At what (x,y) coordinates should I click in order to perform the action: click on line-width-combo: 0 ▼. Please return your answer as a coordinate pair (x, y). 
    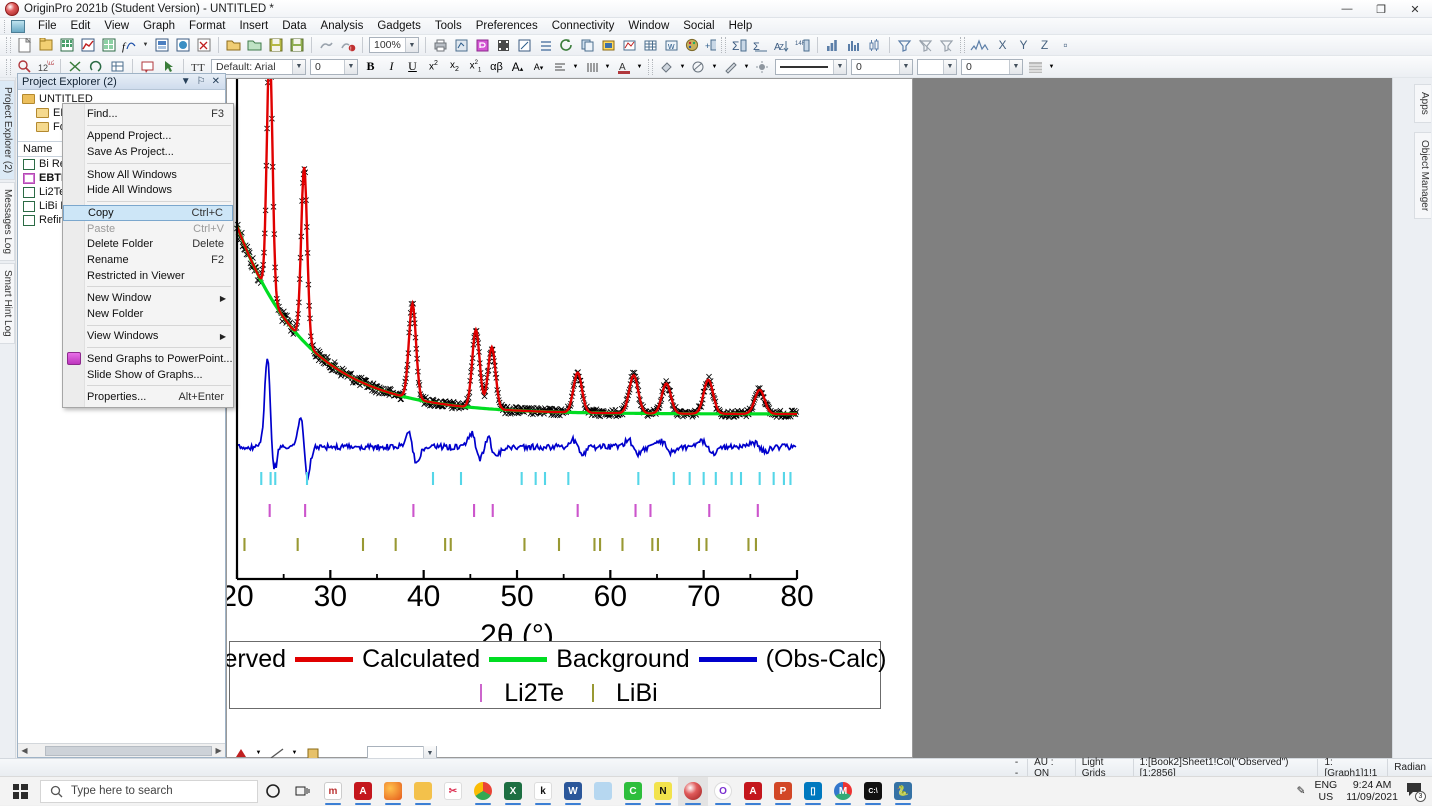
    Looking at the image, I should click on (882, 66).